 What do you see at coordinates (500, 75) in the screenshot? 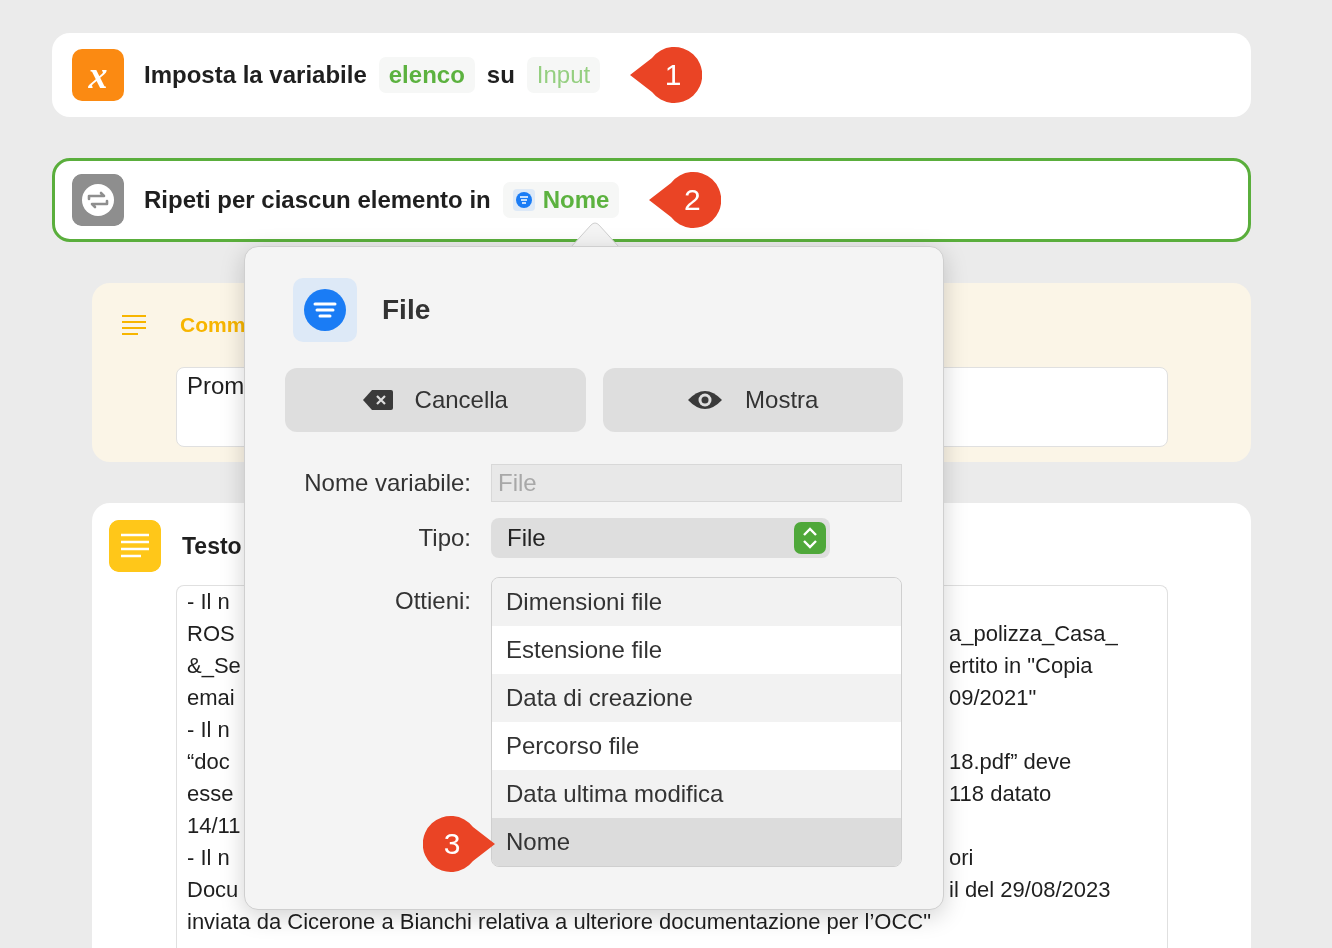
I see `action-text: su` at bounding box center [500, 75].